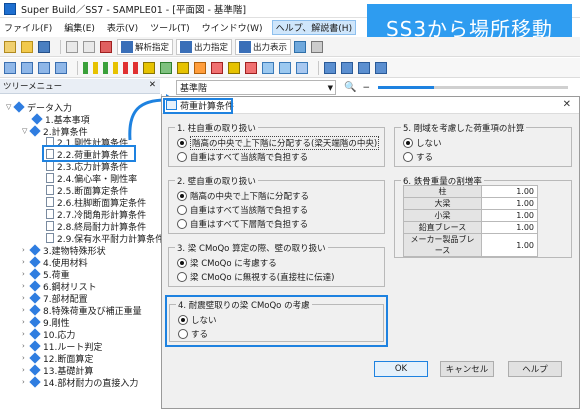 This screenshot has width=580, height=409. Describe the element at coordinates (244, 305) in the screenshot. I see `group-title: 4. 耐震壁取りの梁 CMoQo の考慮` at that location.